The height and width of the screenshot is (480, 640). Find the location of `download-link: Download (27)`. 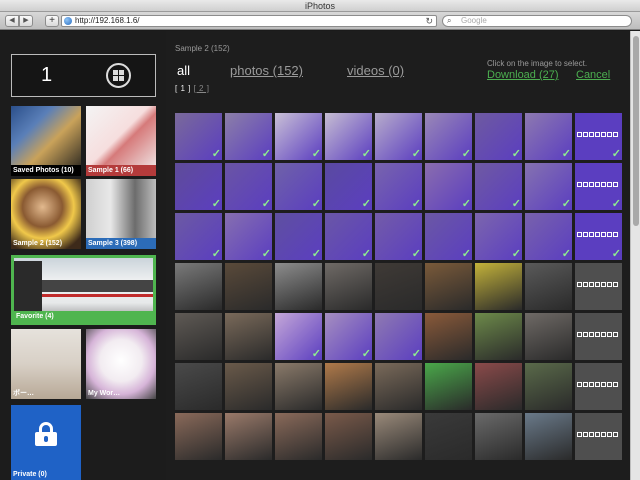

download-link: Download (27) is located at coordinates (523, 75).